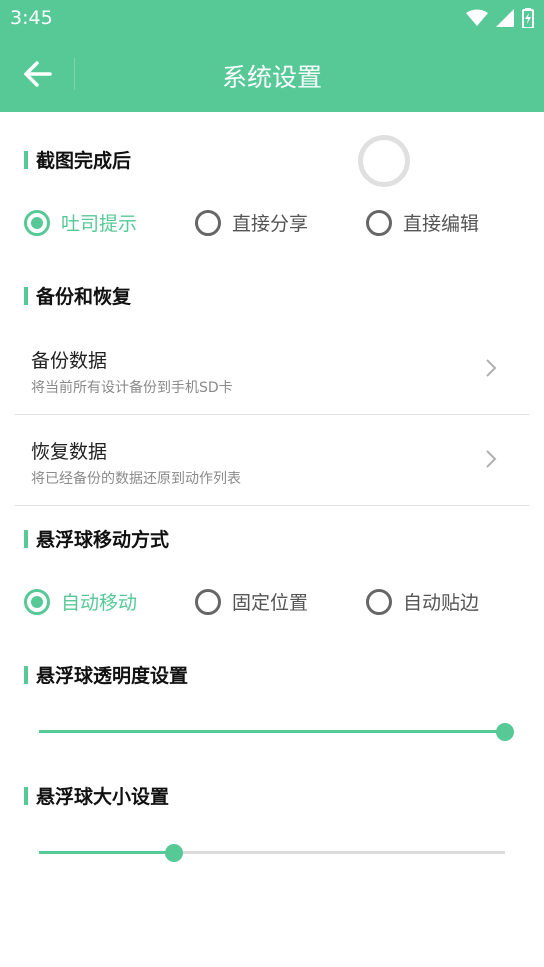  Describe the element at coordinates (69, 361) in the screenshot. I see `list-item-title: 备份数据` at that location.